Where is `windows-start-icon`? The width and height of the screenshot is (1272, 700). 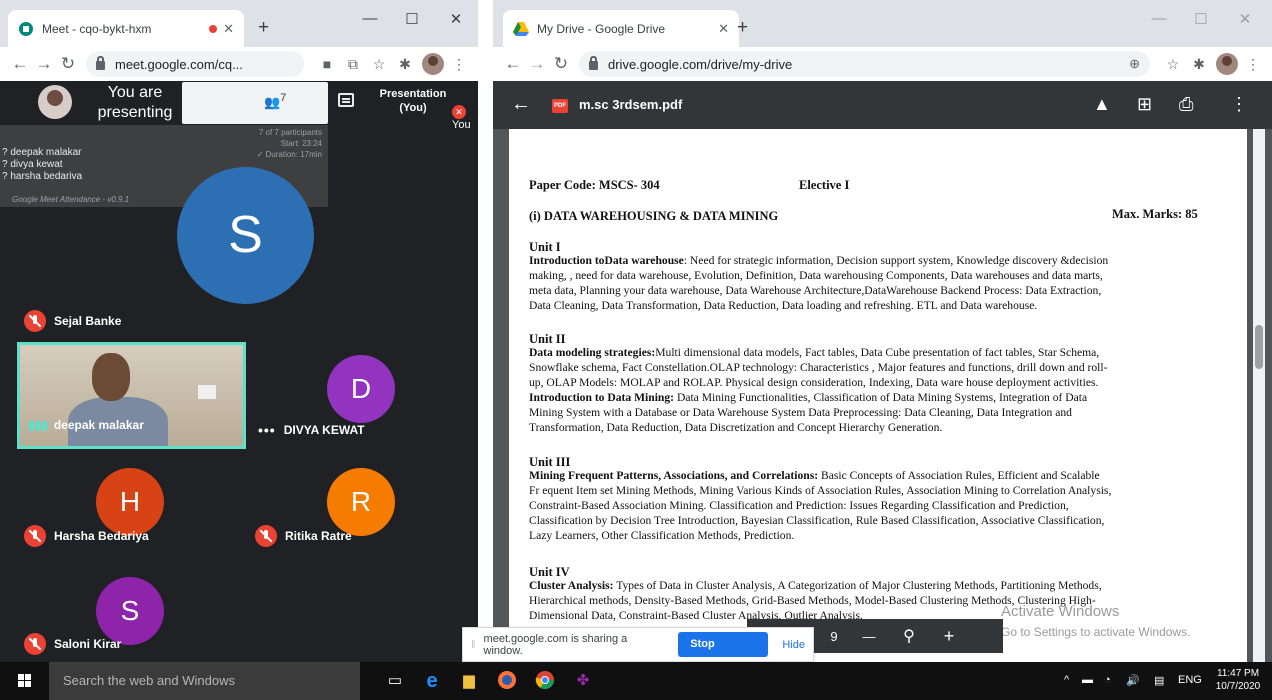 windows-start-icon is located at coordinates (25, 681).